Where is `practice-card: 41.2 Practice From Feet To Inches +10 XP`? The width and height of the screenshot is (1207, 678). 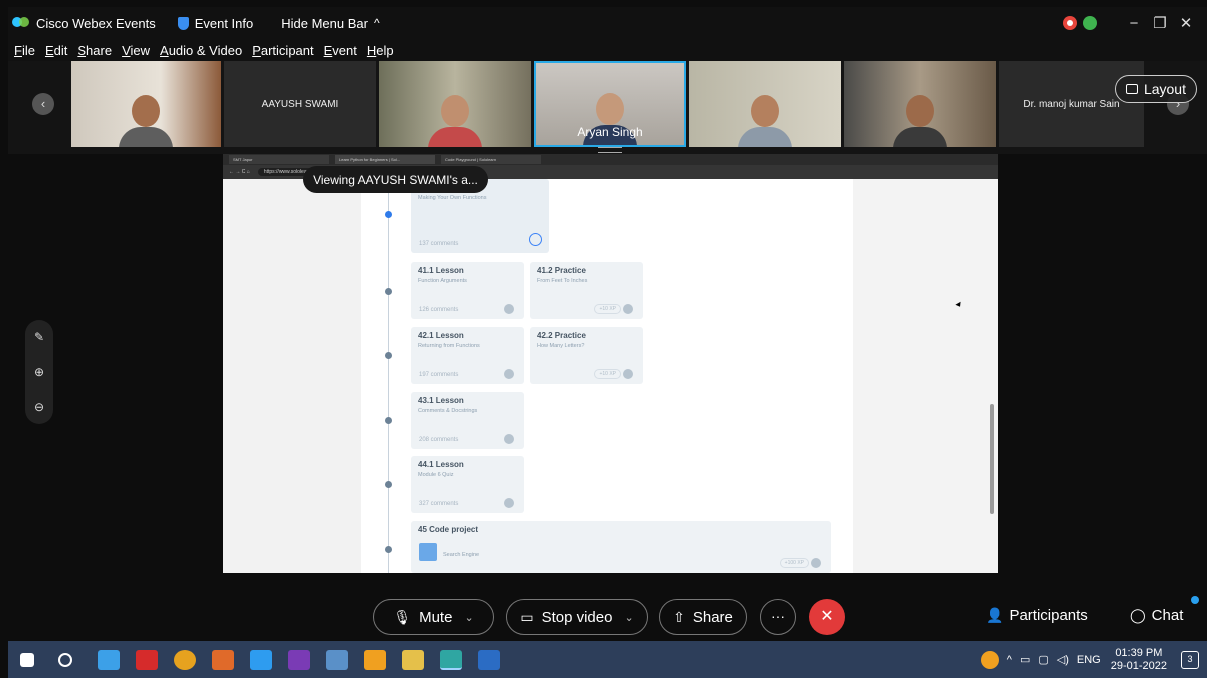
practice-card: 41.2 Practice From Feet To Inches +10 XP is located at coordinates (586, 290).